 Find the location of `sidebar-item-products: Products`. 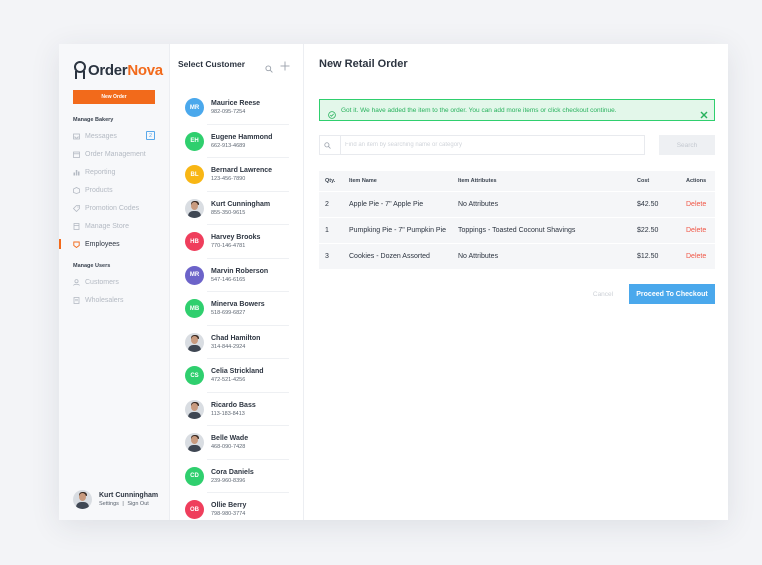

sidebar-item-products: Products is located at coordinates (115, 190).